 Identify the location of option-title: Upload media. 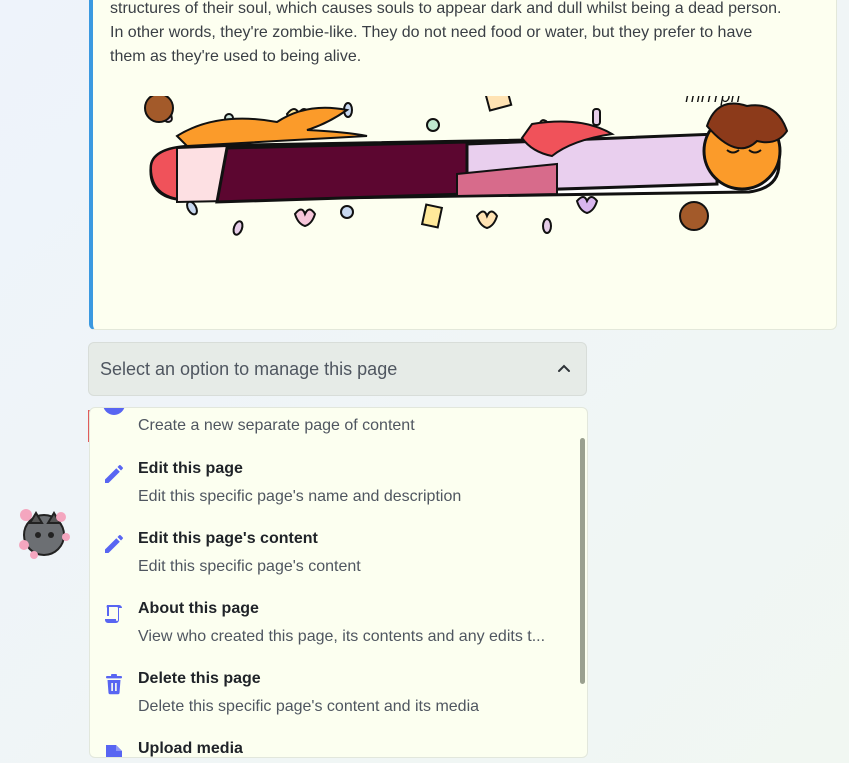
(190, 748).